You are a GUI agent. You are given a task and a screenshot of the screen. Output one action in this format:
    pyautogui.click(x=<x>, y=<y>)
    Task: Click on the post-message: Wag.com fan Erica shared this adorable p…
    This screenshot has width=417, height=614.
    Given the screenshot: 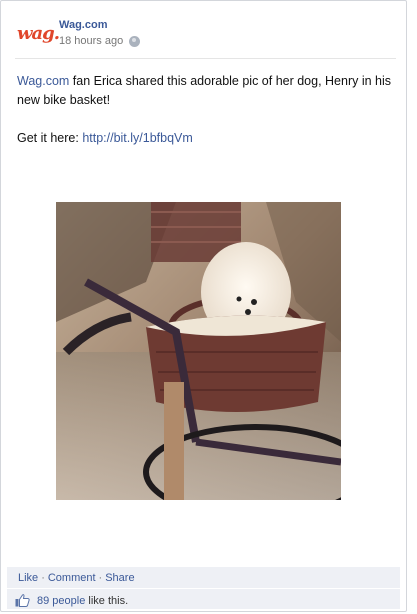 What is the action you would take?
    pyautogui.click(x=207, y=110)
    